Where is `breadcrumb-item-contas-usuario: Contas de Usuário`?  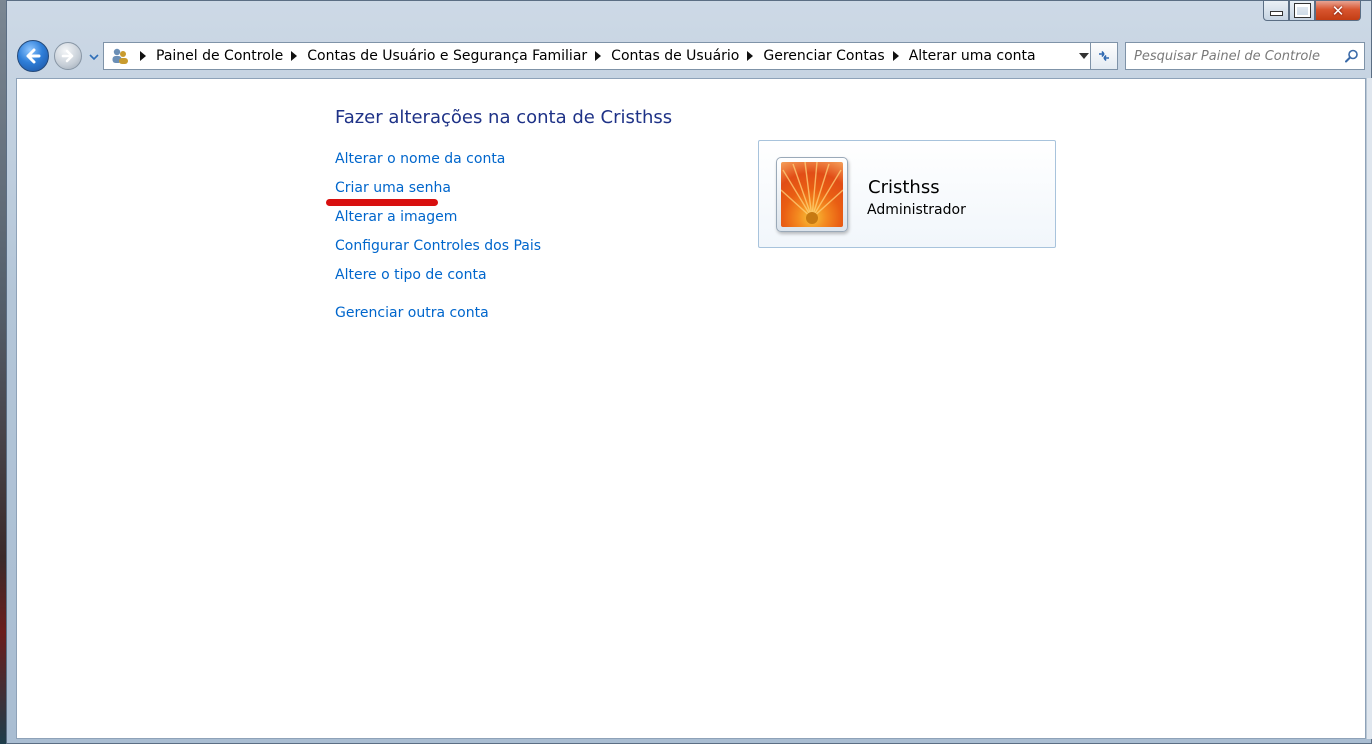 breadcrumb-item-contas-usuario: Contas de Usuário is located at coordinates (675, 56).